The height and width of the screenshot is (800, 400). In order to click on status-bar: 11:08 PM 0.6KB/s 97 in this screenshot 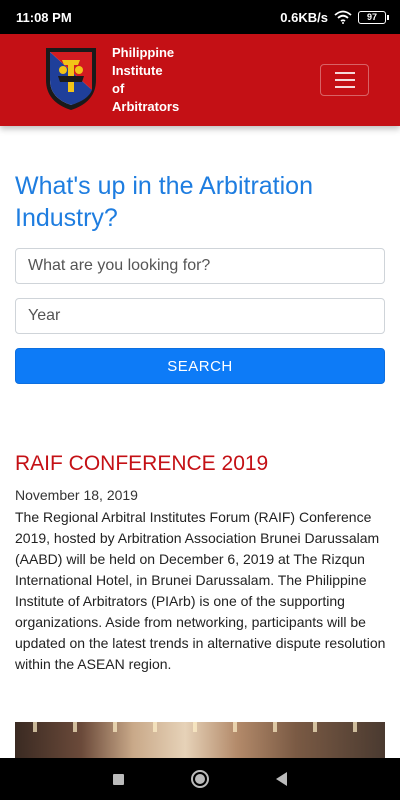, I will do `click(200, 17)`.